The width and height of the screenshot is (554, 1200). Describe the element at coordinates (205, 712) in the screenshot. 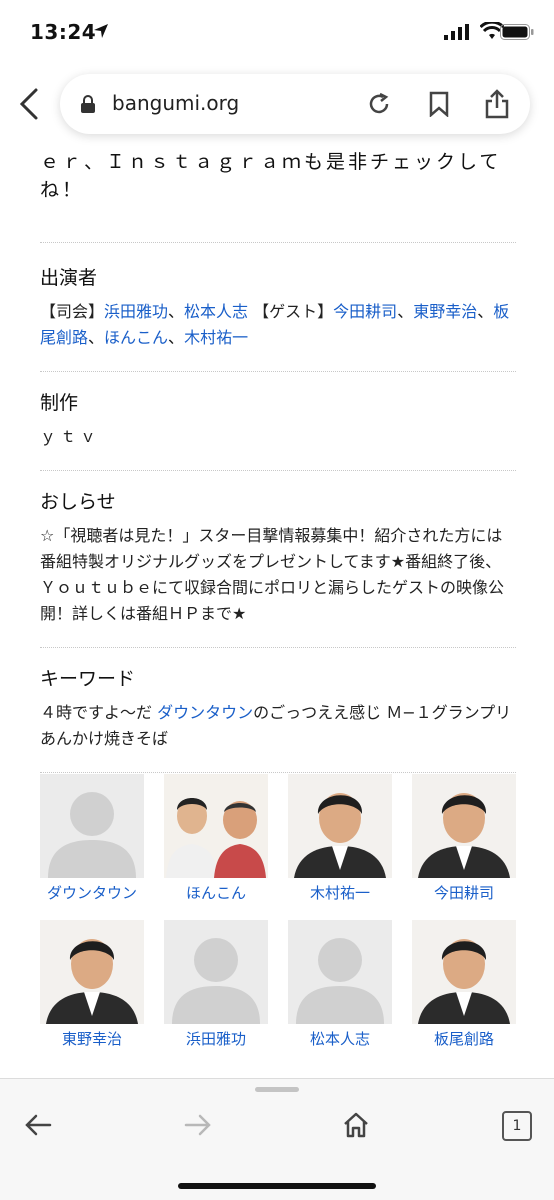

I see `keyword-link: ダウンタウン` at that location.